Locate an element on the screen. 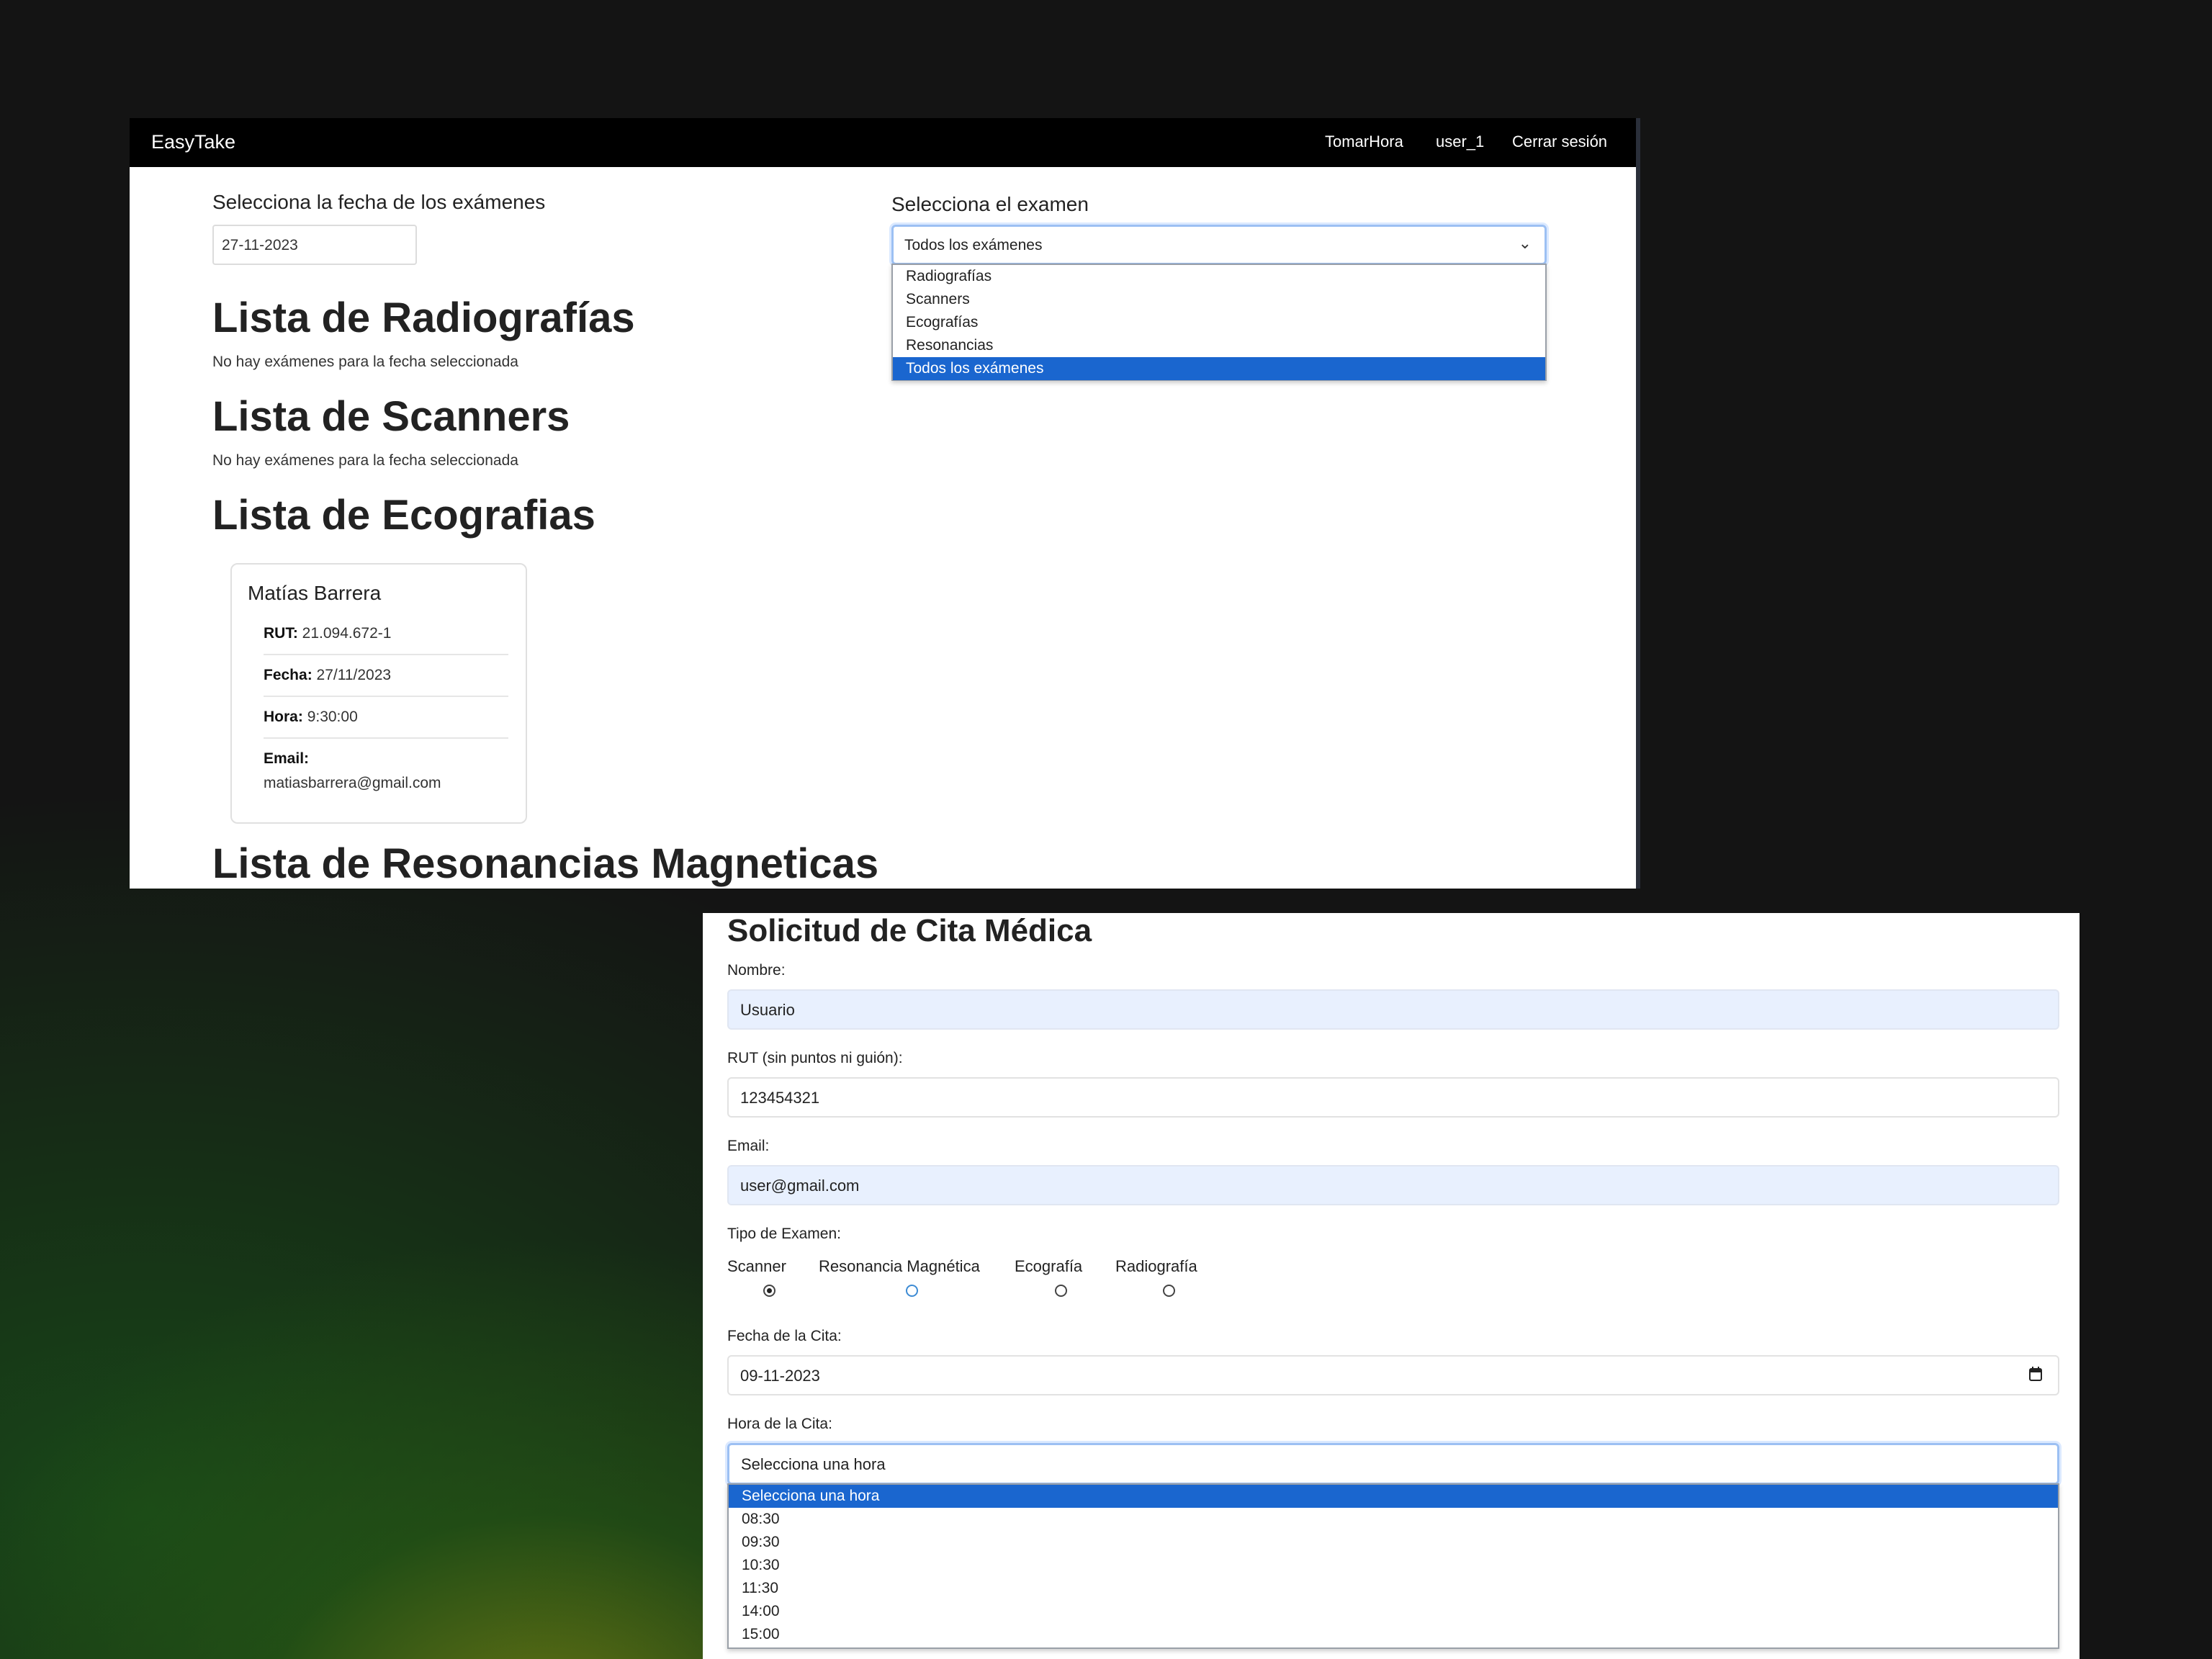 The image size is (2212, 1659). card-email: Email: is located at coordinates (386, 759).